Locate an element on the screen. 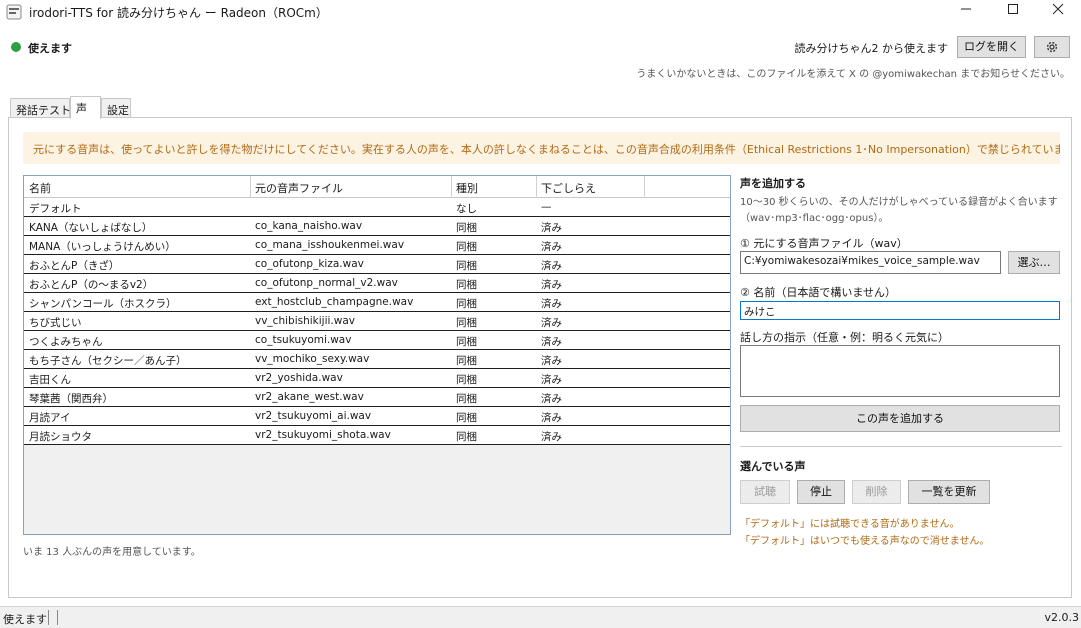 The width and height of the screenshot is (1081, 628). minimize-button is located at coordinates (966, 12).